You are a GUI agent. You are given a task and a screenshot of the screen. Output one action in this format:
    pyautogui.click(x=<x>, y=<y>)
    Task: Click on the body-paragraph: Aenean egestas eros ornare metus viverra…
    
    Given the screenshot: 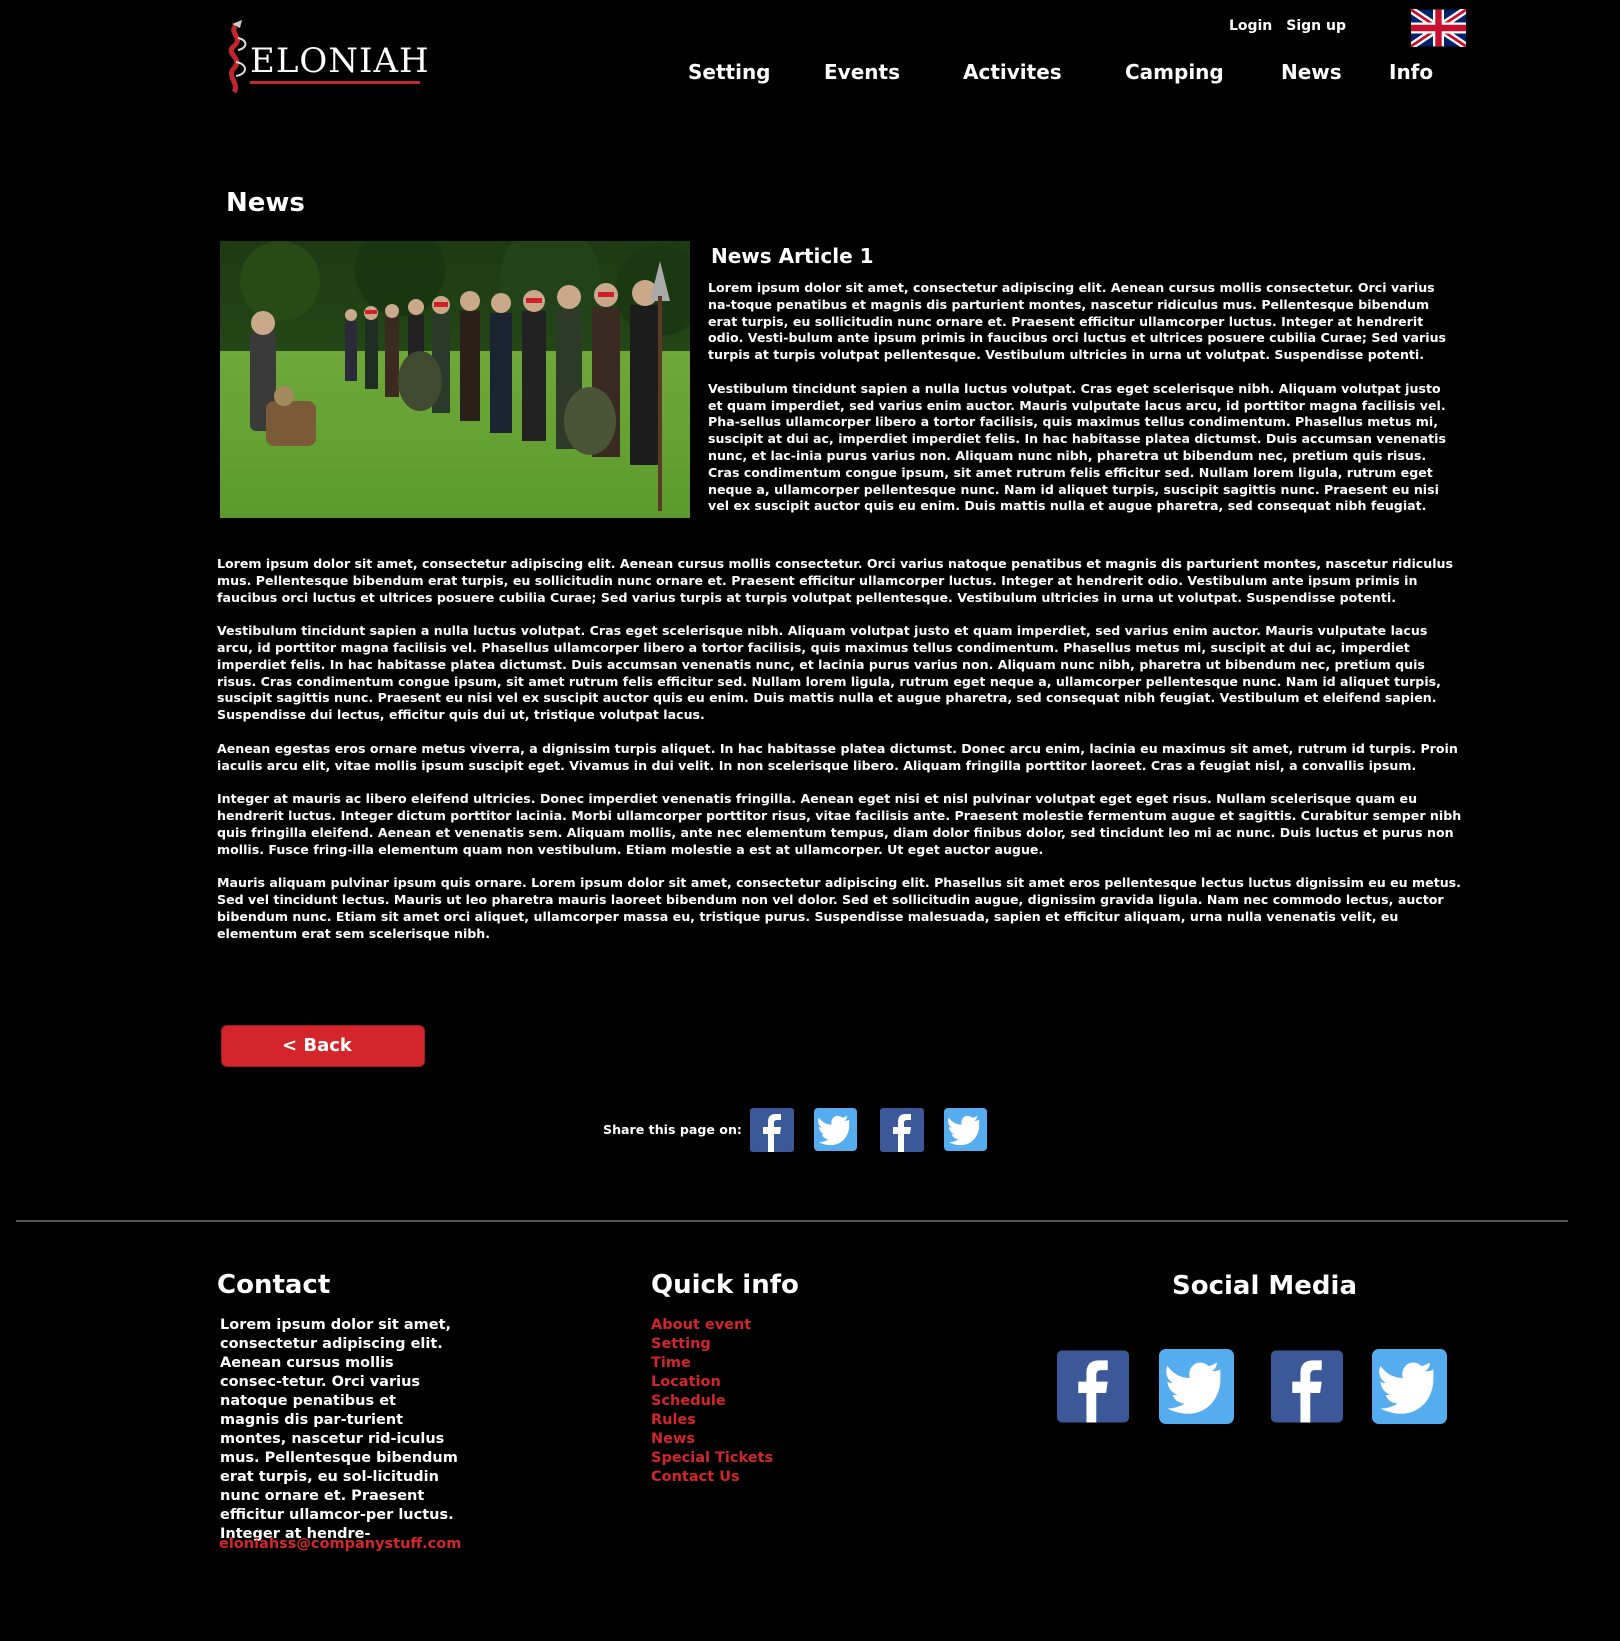 What is the action you would take?
    pyautogui.click(x=837, y=756)
    